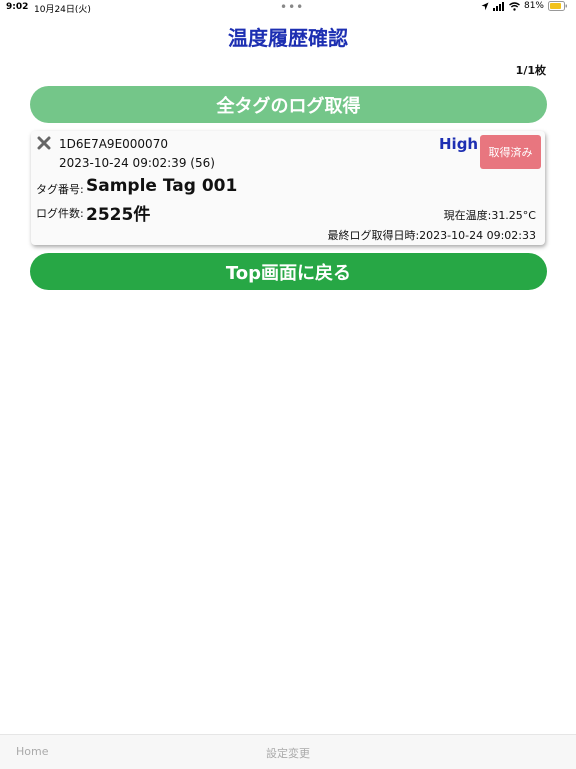  What do you see at coordinates (17, 7) in the screenshot?
I see `status-time: 9:02` at bounding box center [17, 7].